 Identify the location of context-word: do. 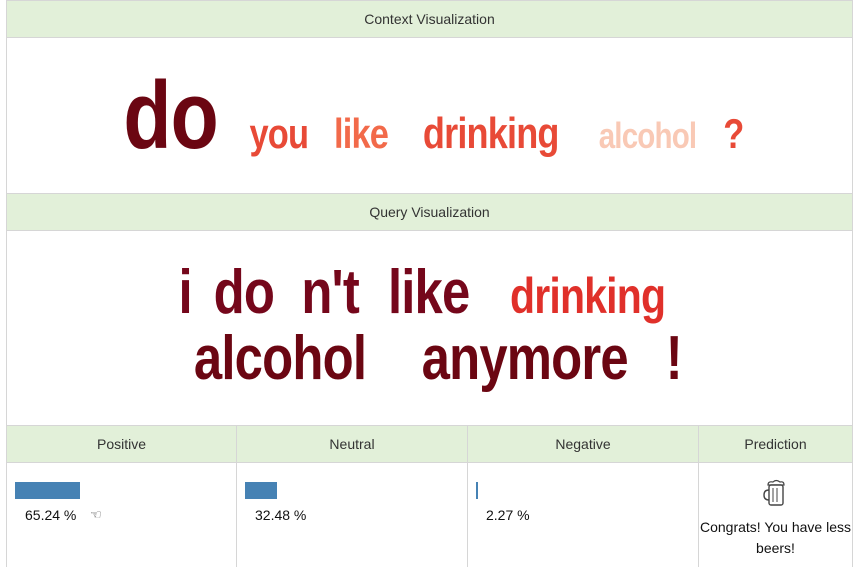
(171, 115).